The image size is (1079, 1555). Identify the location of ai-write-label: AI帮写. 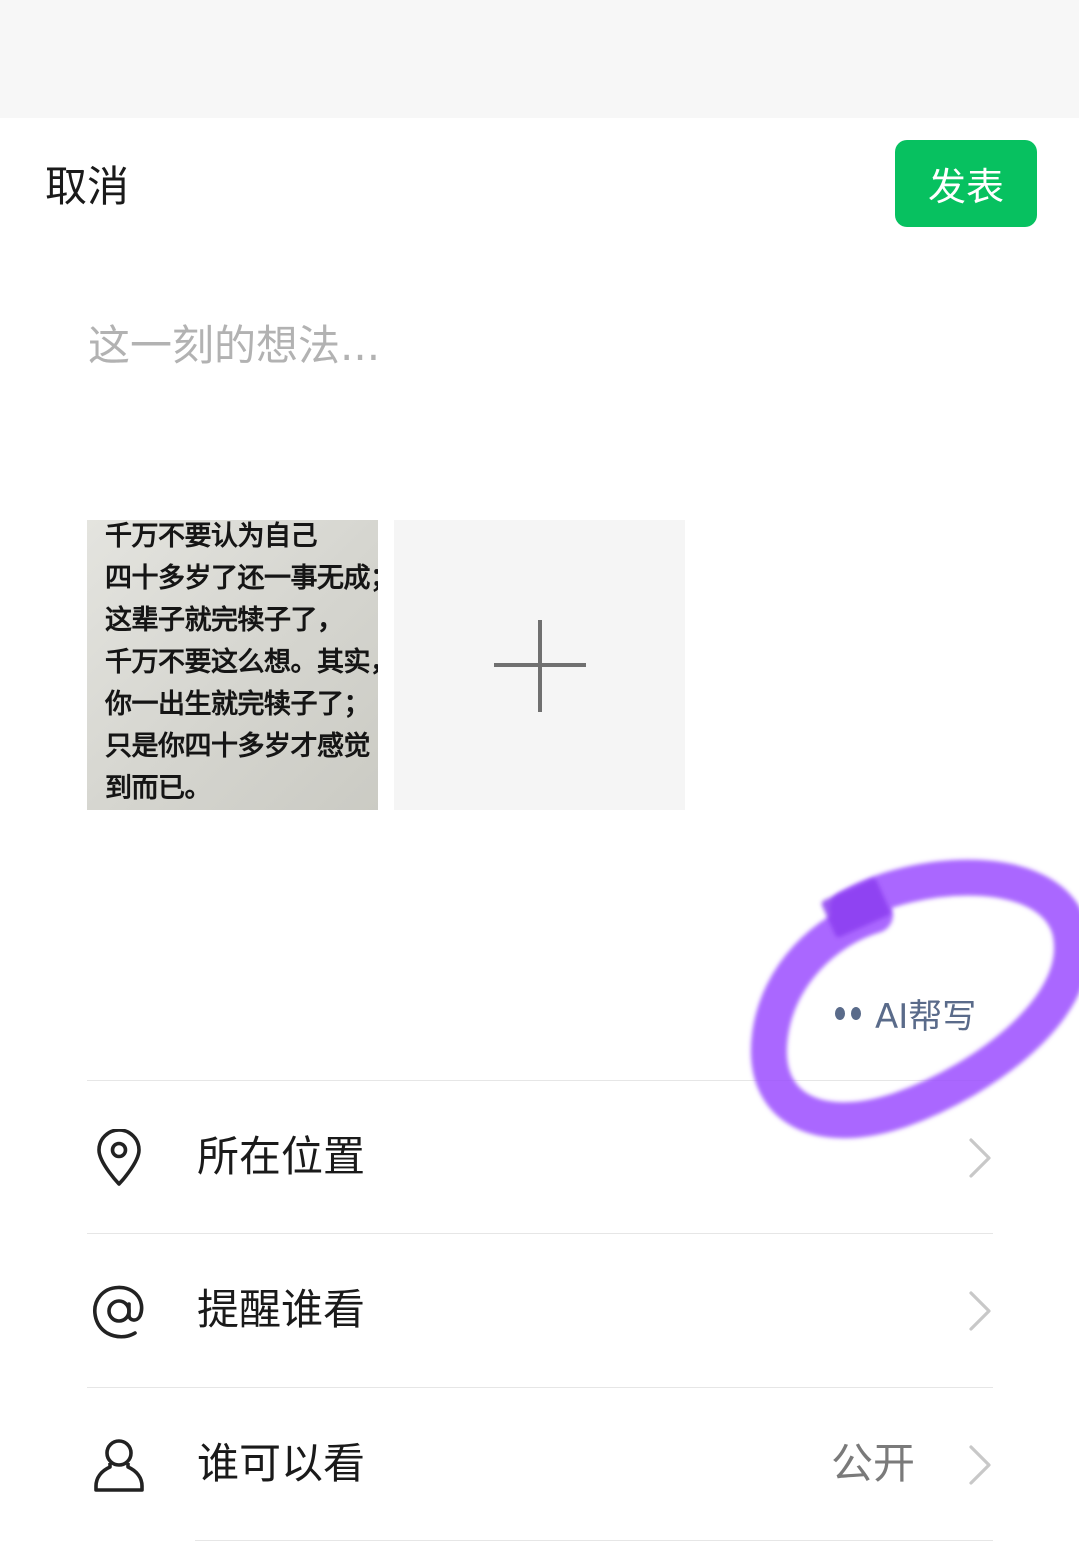
(926, 1016).